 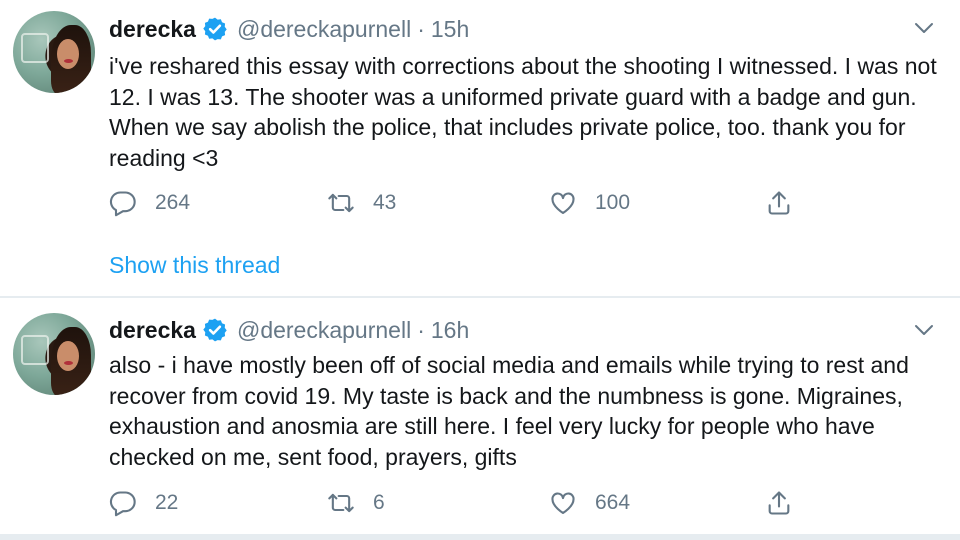 What do you see at coordinates (356, 503) in the screenshot?
I see `retweet-button: 6` at bounding box center [356, 503].